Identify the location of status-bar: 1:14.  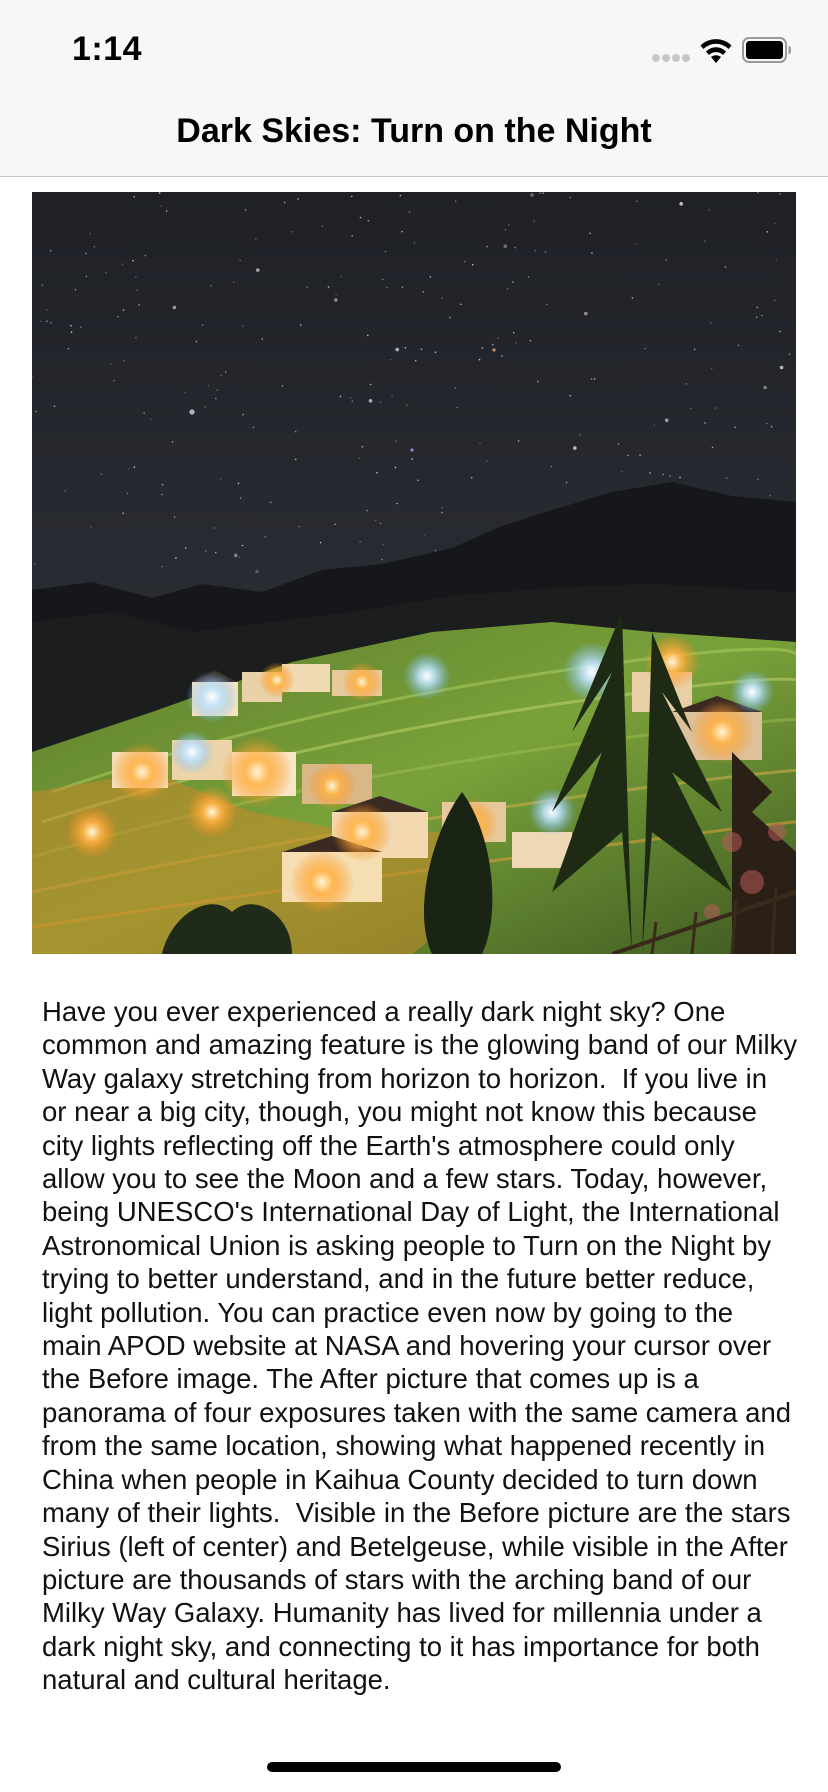
(414, 48).